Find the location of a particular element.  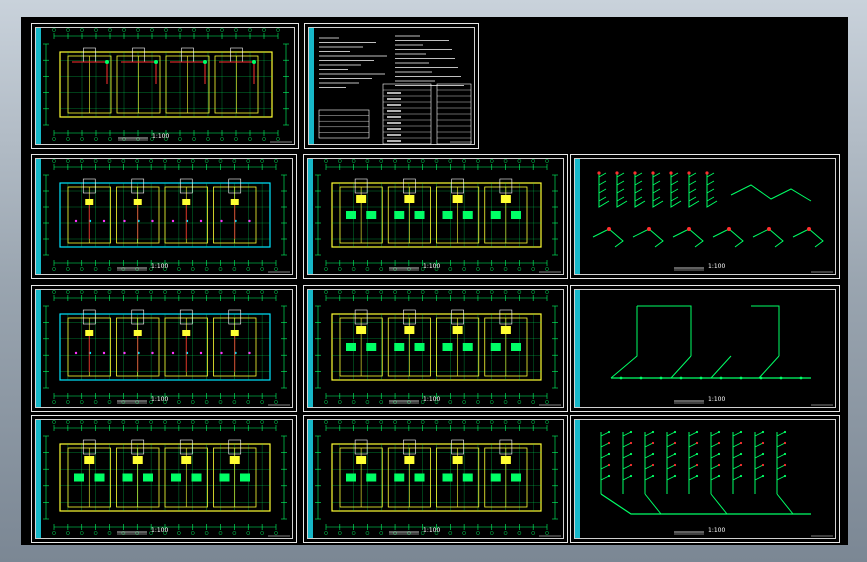

sheet-8: 1:100 is located at coordinates (705, 348).